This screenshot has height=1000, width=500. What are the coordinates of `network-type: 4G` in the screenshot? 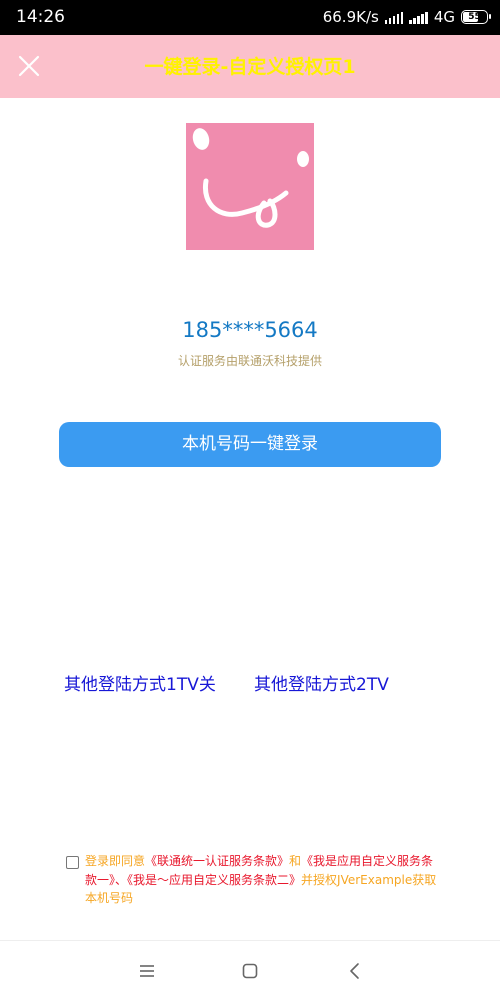 It's located at (444, 17).